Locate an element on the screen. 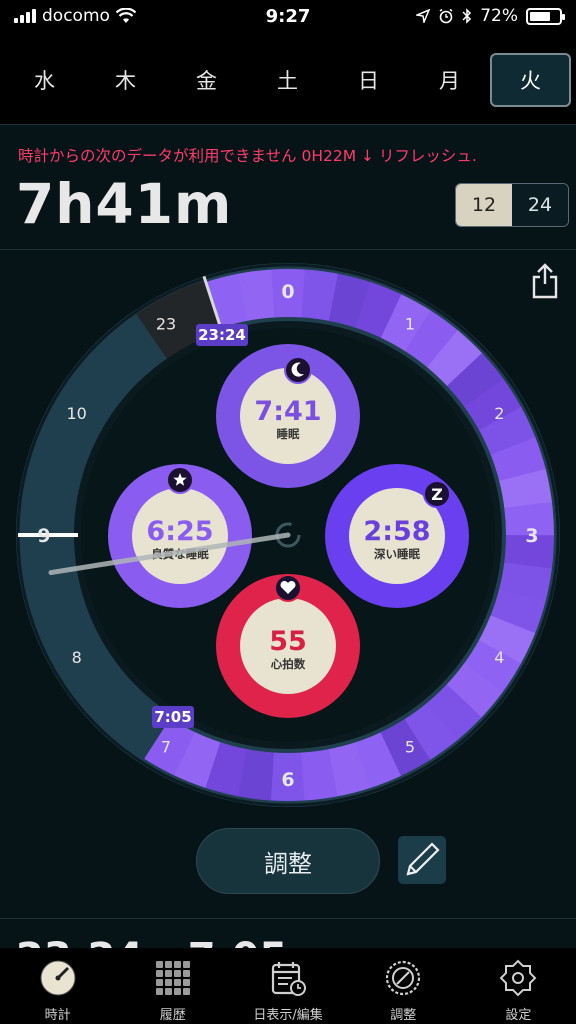  list-preview-text: 23:24 - 7:05 is located at coordinates (166, 941).